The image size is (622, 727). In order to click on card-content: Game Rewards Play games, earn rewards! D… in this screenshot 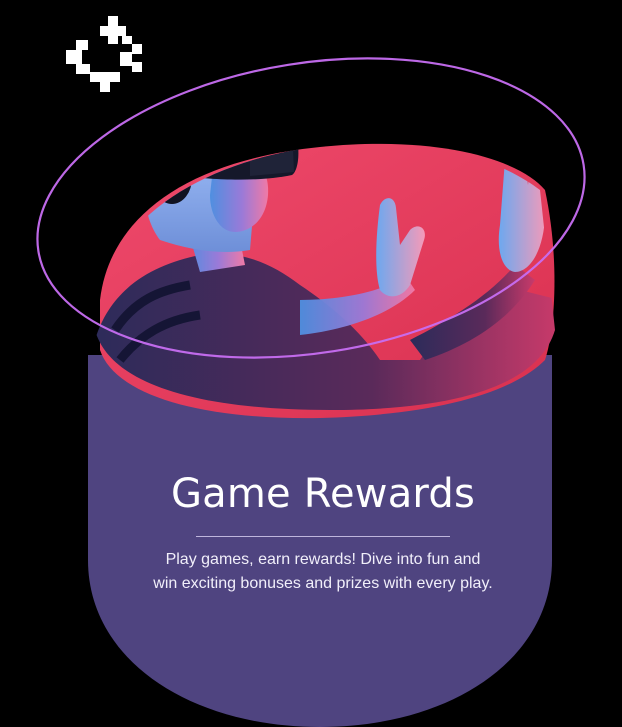, I will do `click(323, 529)`.